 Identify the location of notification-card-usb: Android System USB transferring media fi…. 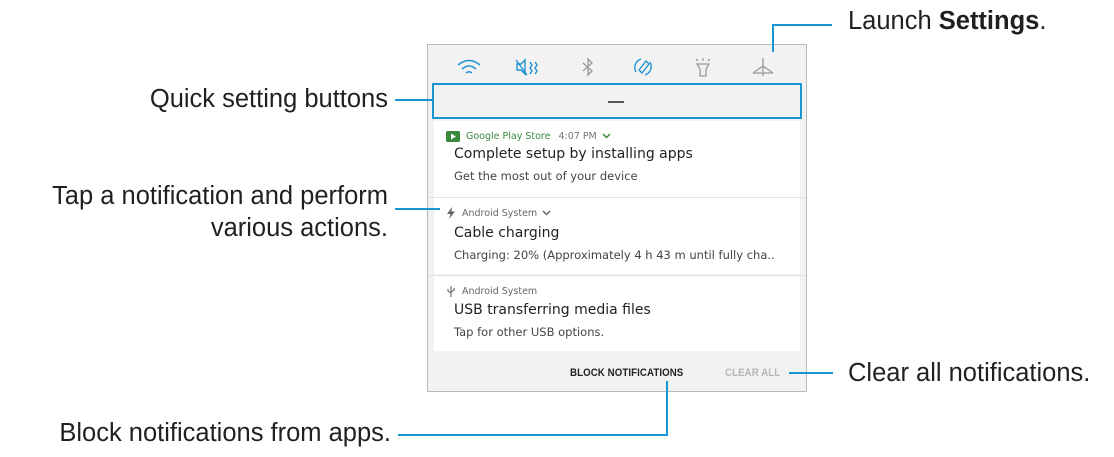
(617, 313).